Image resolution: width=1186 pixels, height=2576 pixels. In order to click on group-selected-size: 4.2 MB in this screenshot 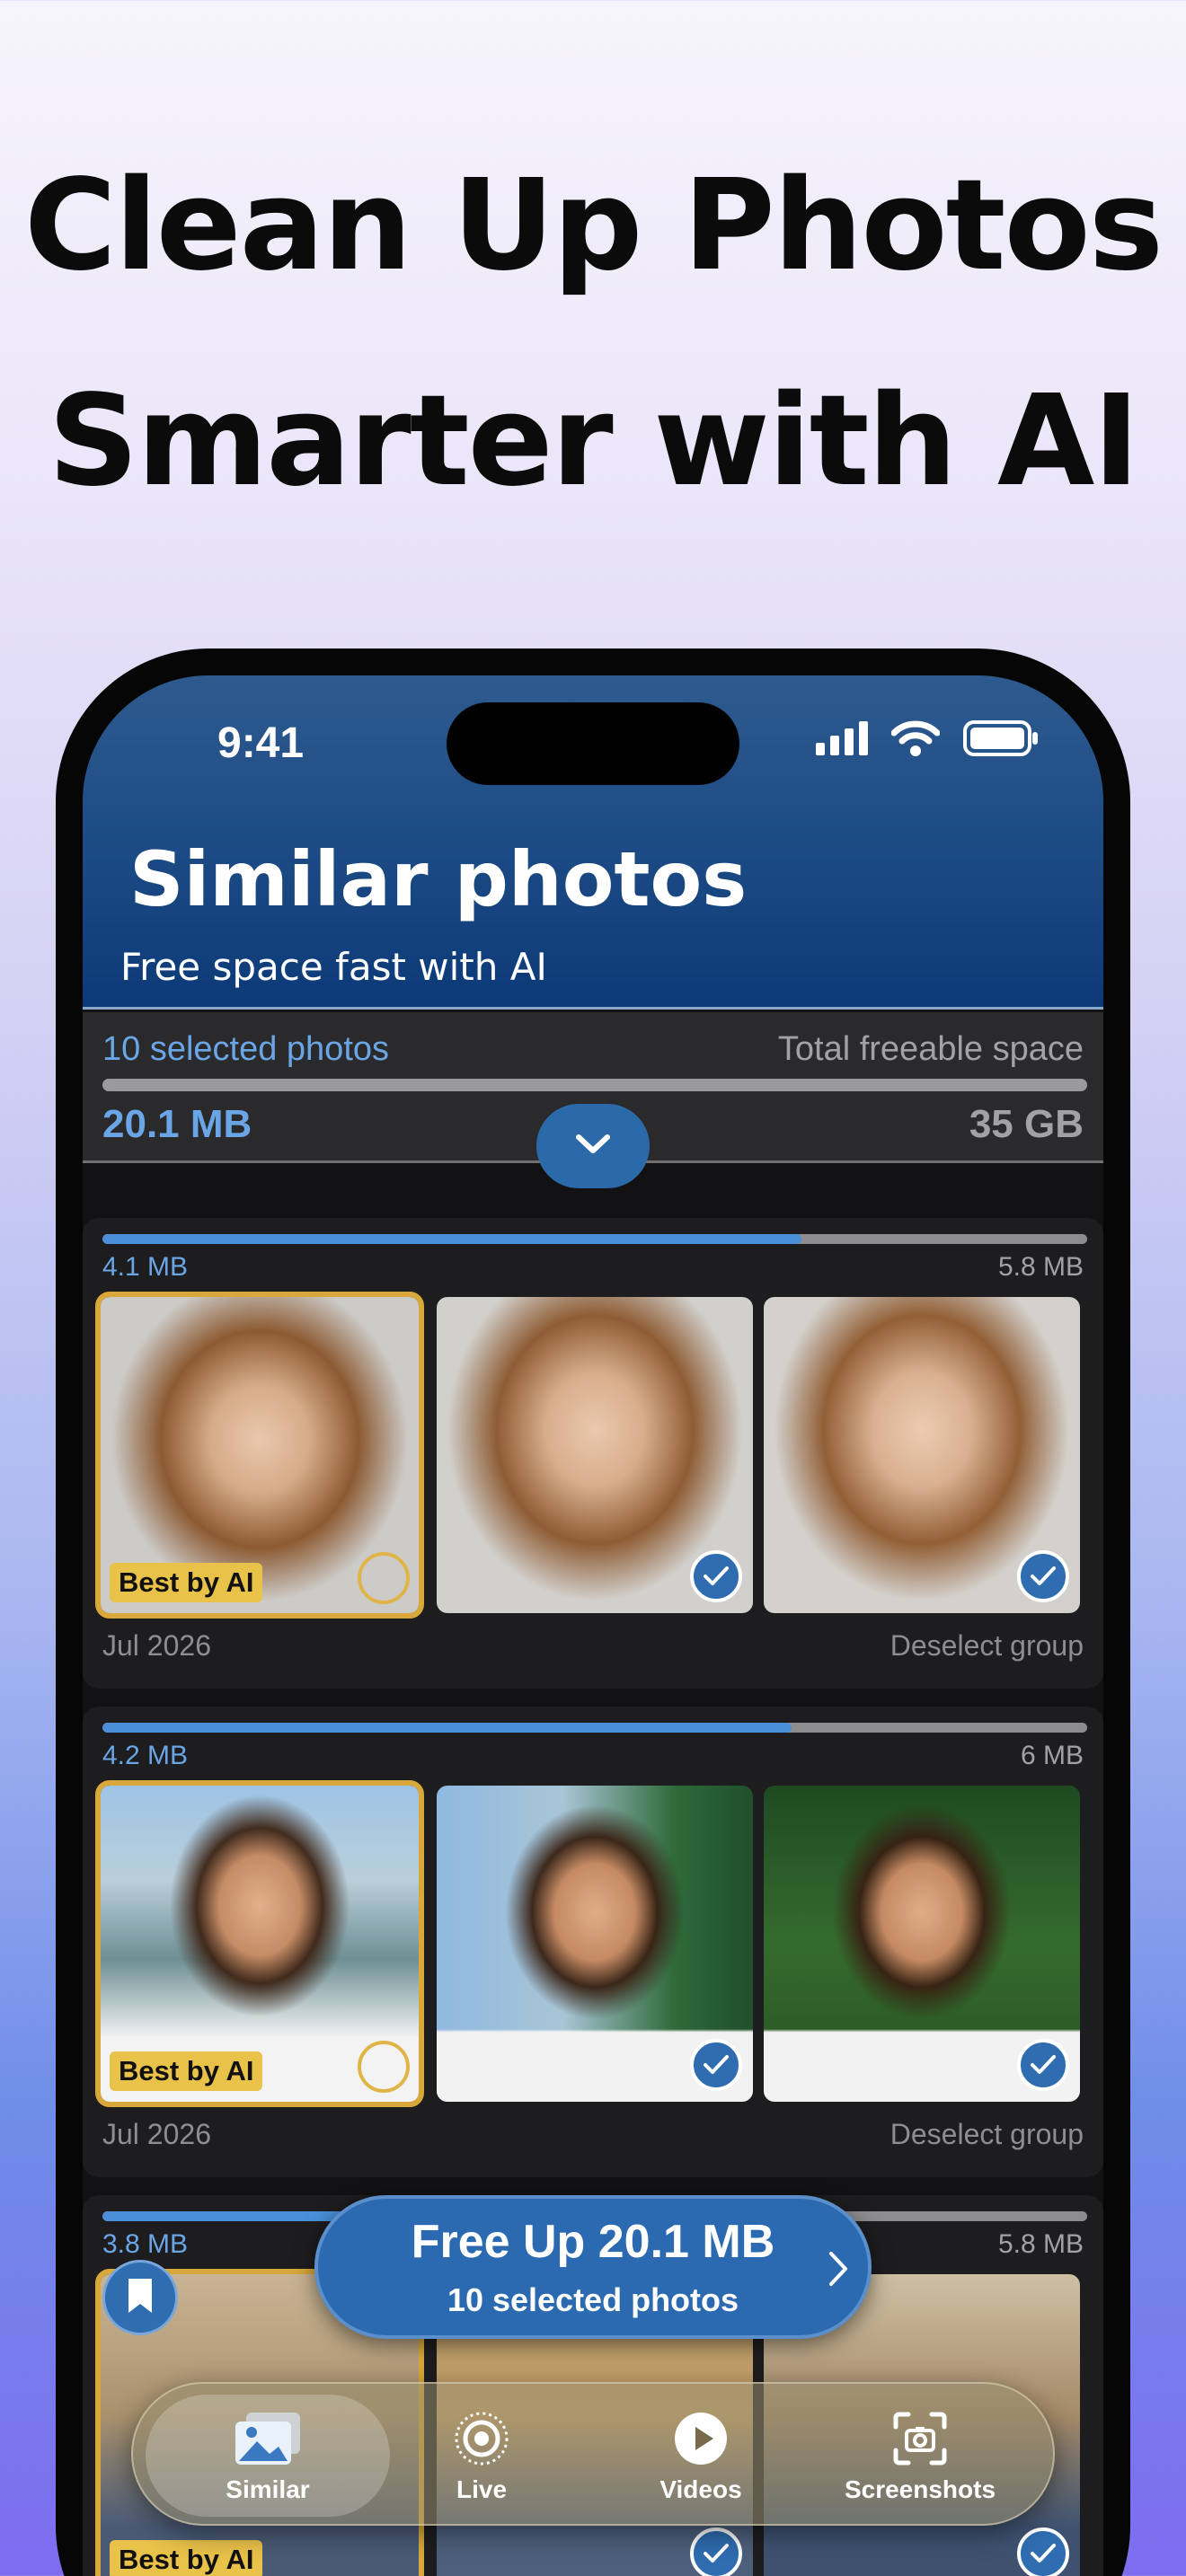, I will do `click(145, 1755)`.